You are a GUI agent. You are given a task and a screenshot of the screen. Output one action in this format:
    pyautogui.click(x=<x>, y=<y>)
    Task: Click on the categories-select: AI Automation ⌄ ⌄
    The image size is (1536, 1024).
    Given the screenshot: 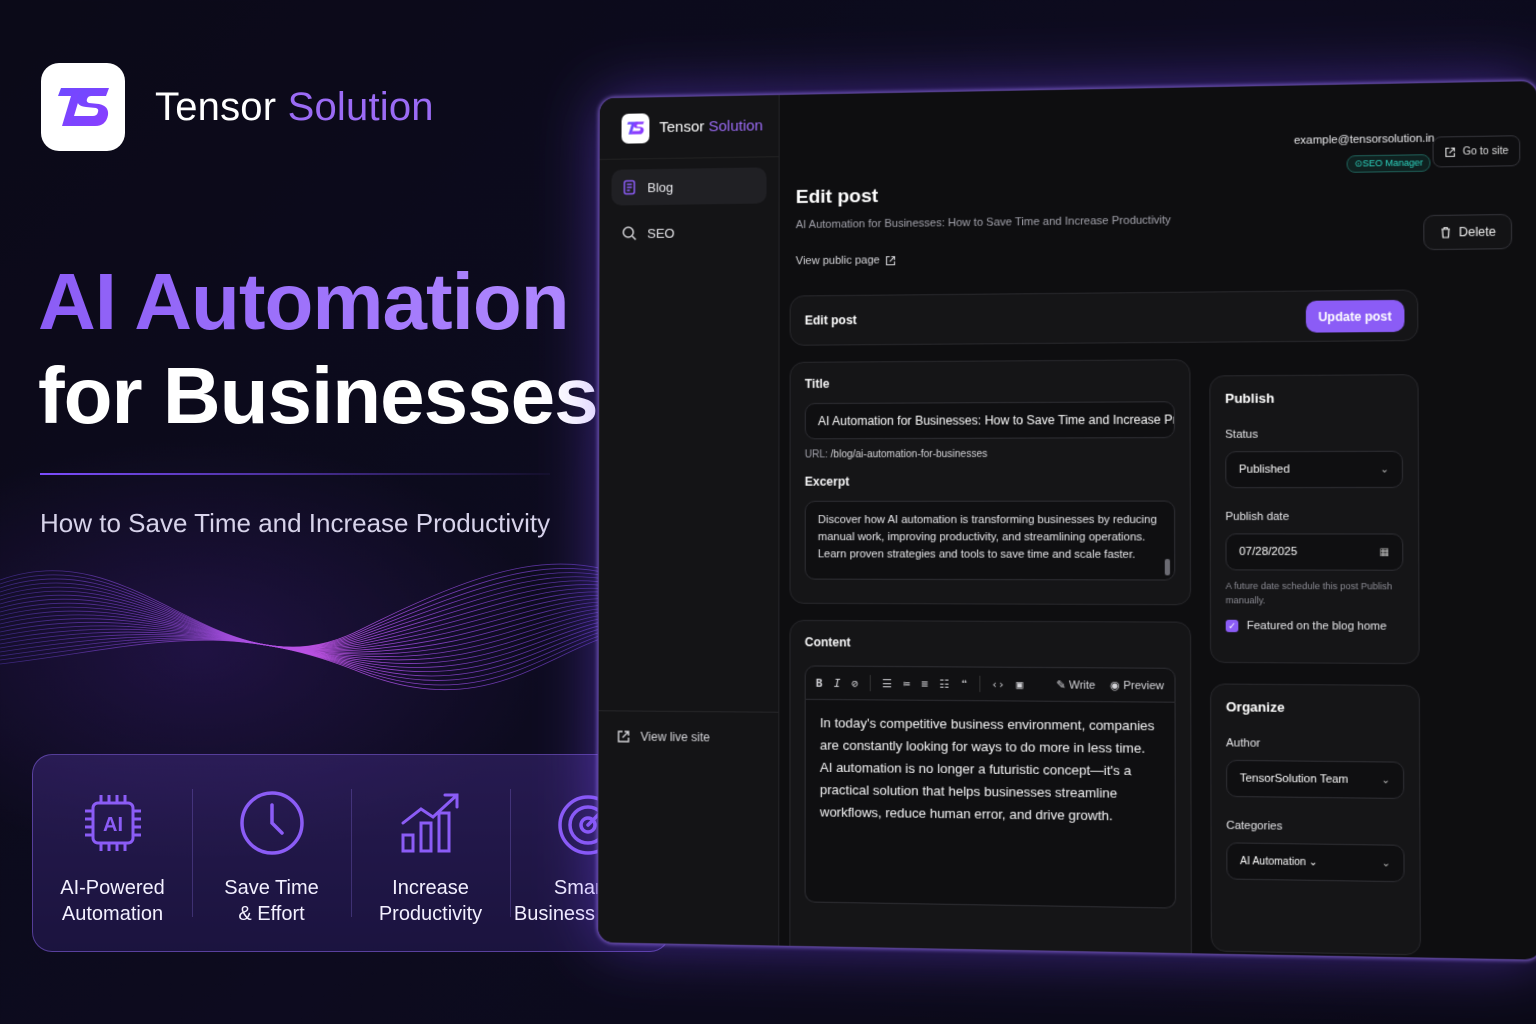 What is the action you would take?
    pyautogui.click(x=1315, y=862)
    